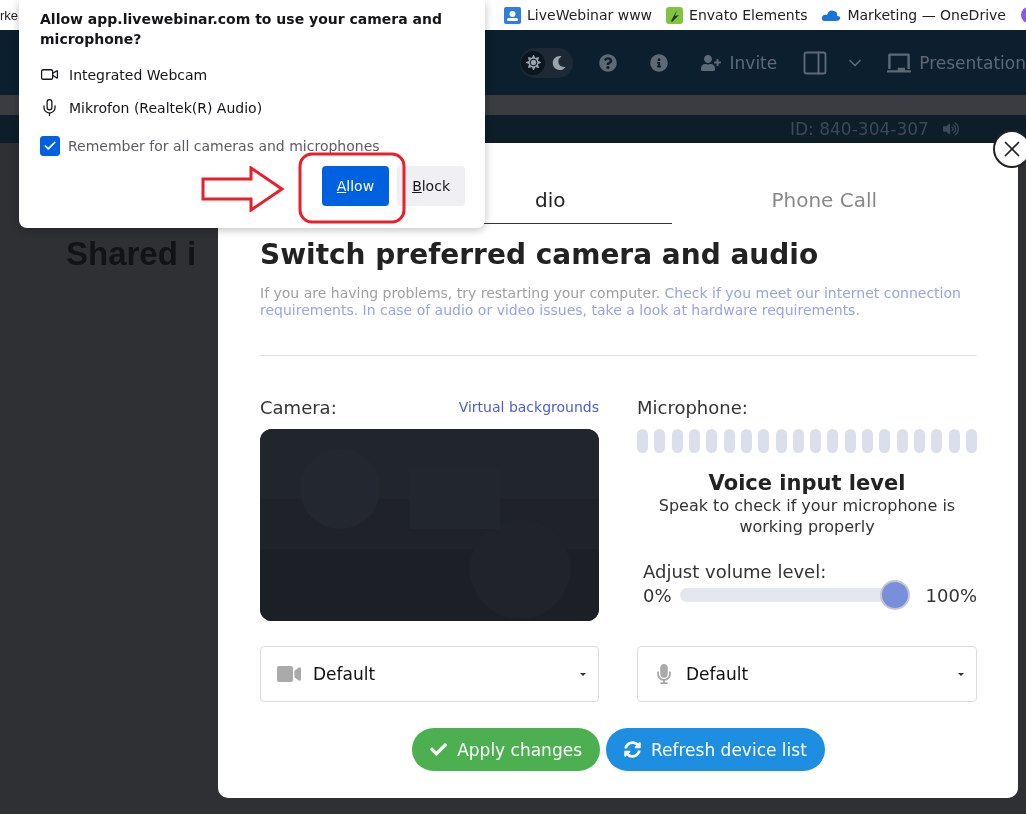 The width and height of the screenshot is (1026, 814). Describe the element at coordinates (831, 15) in the screenshot. I see `cloud-icon` at that location.